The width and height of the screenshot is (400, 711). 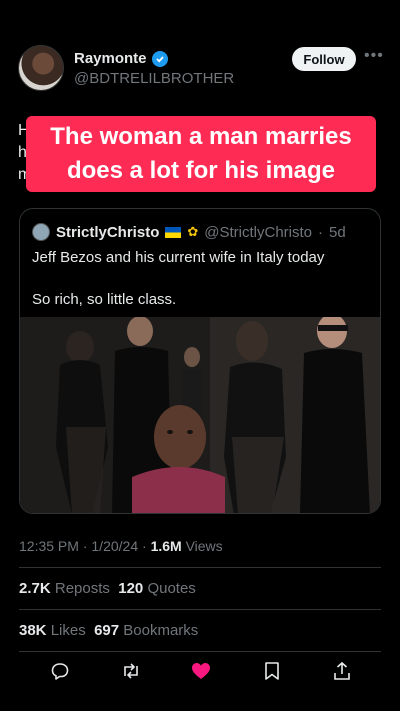 I want to click on quoted-tweet-header: StrictlyChristo ✿ @StrictlyChristo · 5d, so click(x=189, y=232).